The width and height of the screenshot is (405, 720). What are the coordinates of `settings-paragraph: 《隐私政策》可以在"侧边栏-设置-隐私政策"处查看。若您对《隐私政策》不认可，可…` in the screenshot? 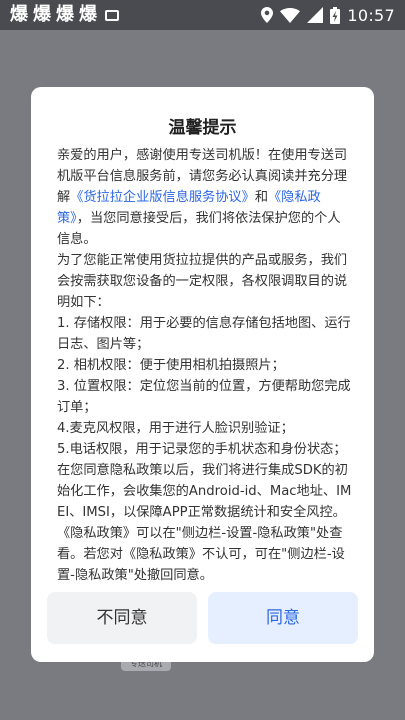 It's located at (201, 554).